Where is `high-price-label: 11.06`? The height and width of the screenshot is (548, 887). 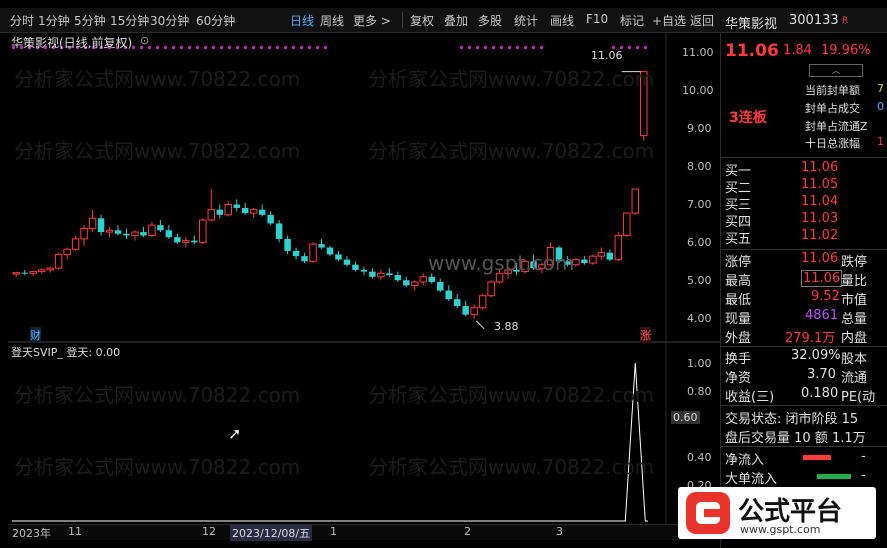
high-price-label: 11.06 is located at coordinates (607, 55).